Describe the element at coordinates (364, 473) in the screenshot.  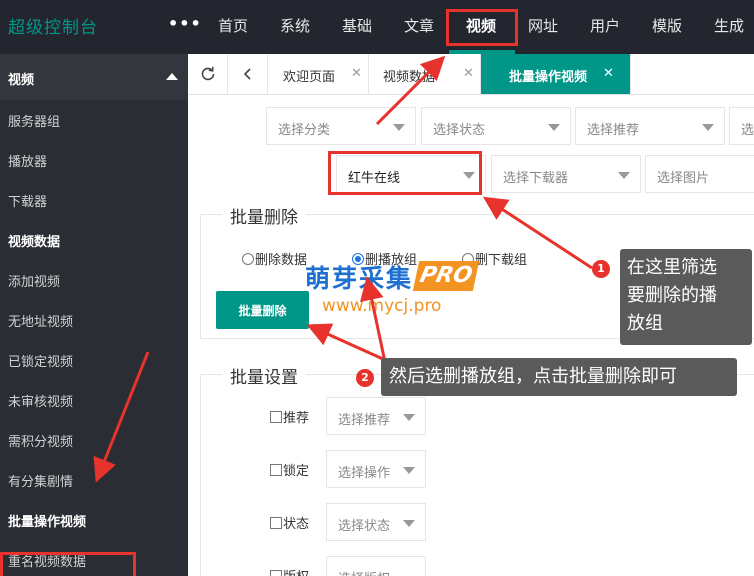
I see `select-value: 选择操作` at that location.